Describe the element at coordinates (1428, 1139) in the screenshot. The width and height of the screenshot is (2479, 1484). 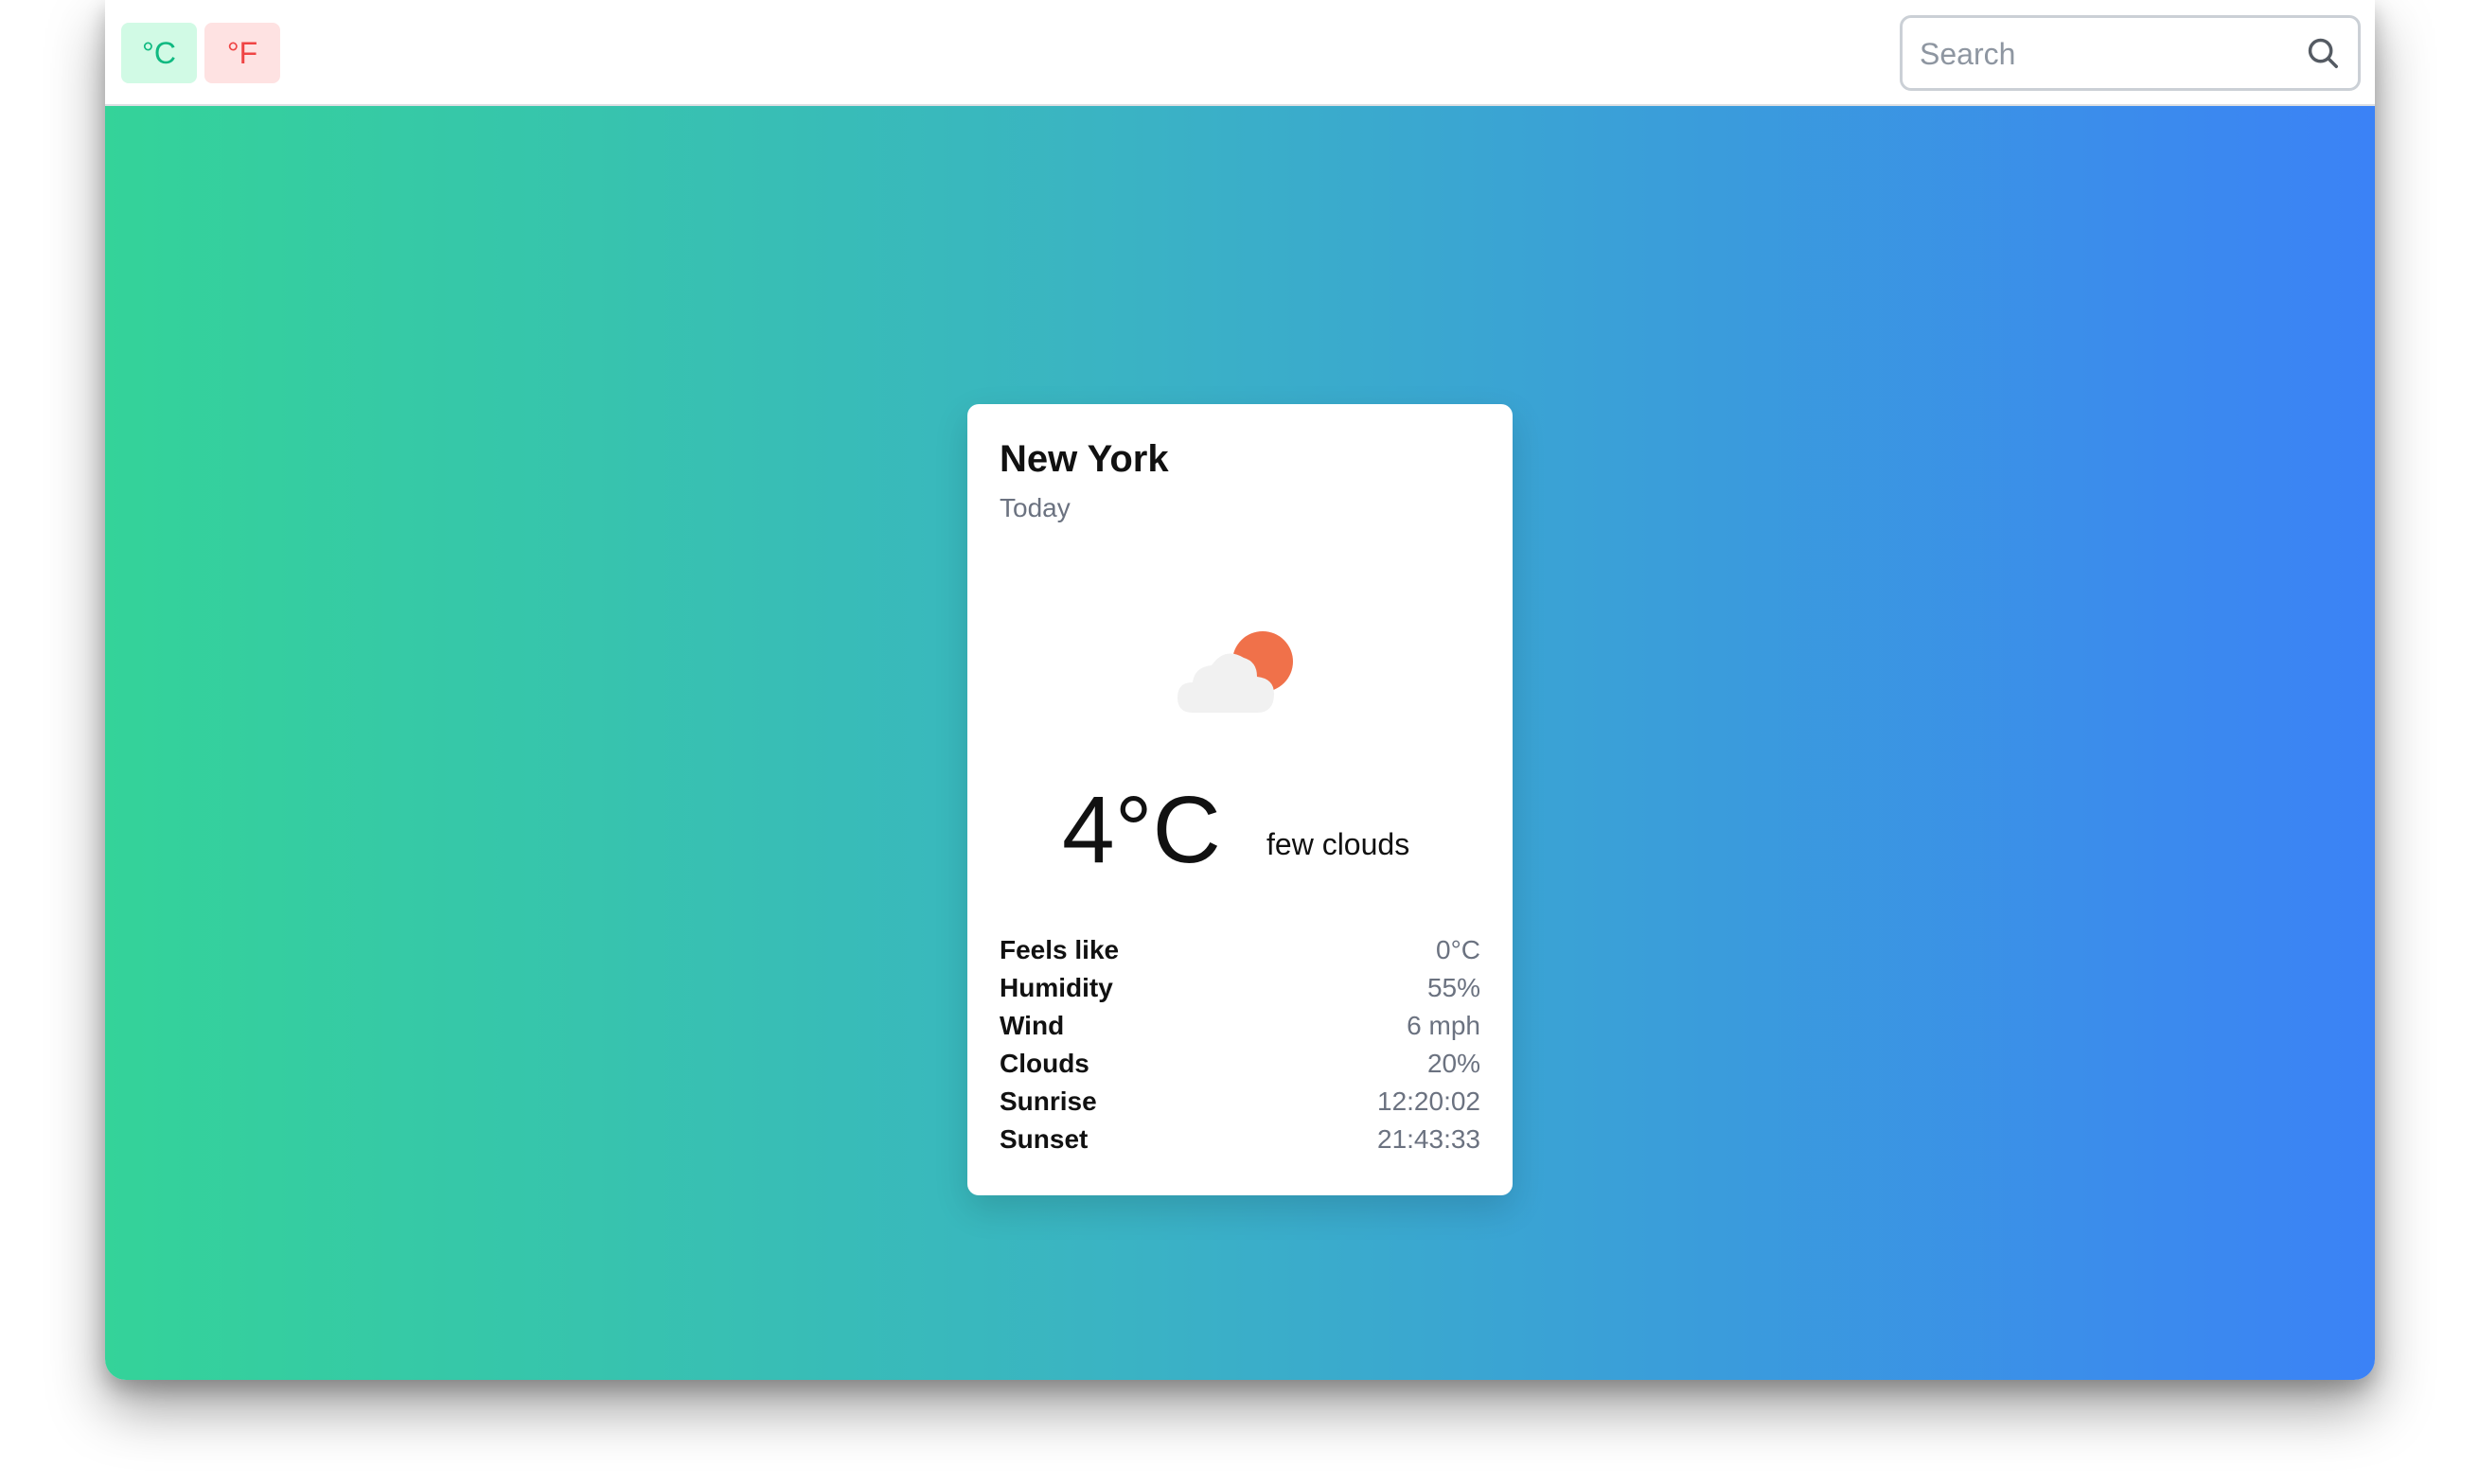
I see `stat-value: 21:43:33` at that location.